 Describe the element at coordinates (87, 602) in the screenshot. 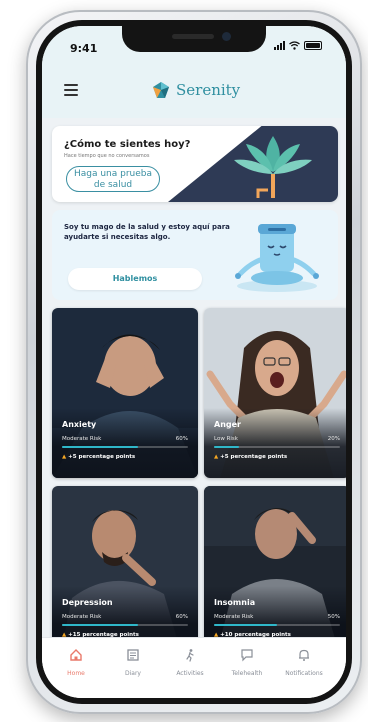

I see `tile-name: Depression` at that location.